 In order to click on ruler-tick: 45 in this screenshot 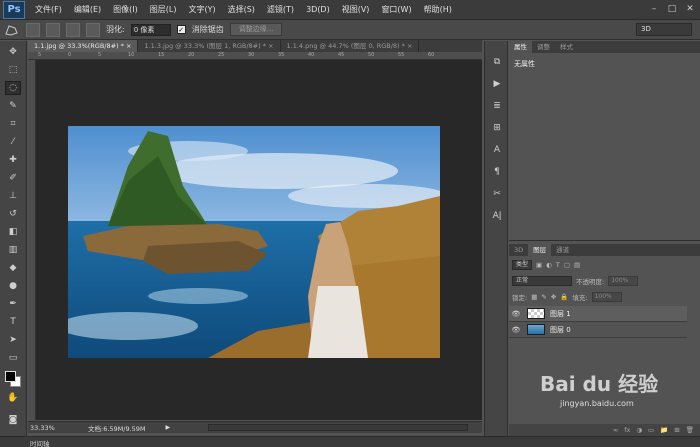, I will do `click(341, 55)`.